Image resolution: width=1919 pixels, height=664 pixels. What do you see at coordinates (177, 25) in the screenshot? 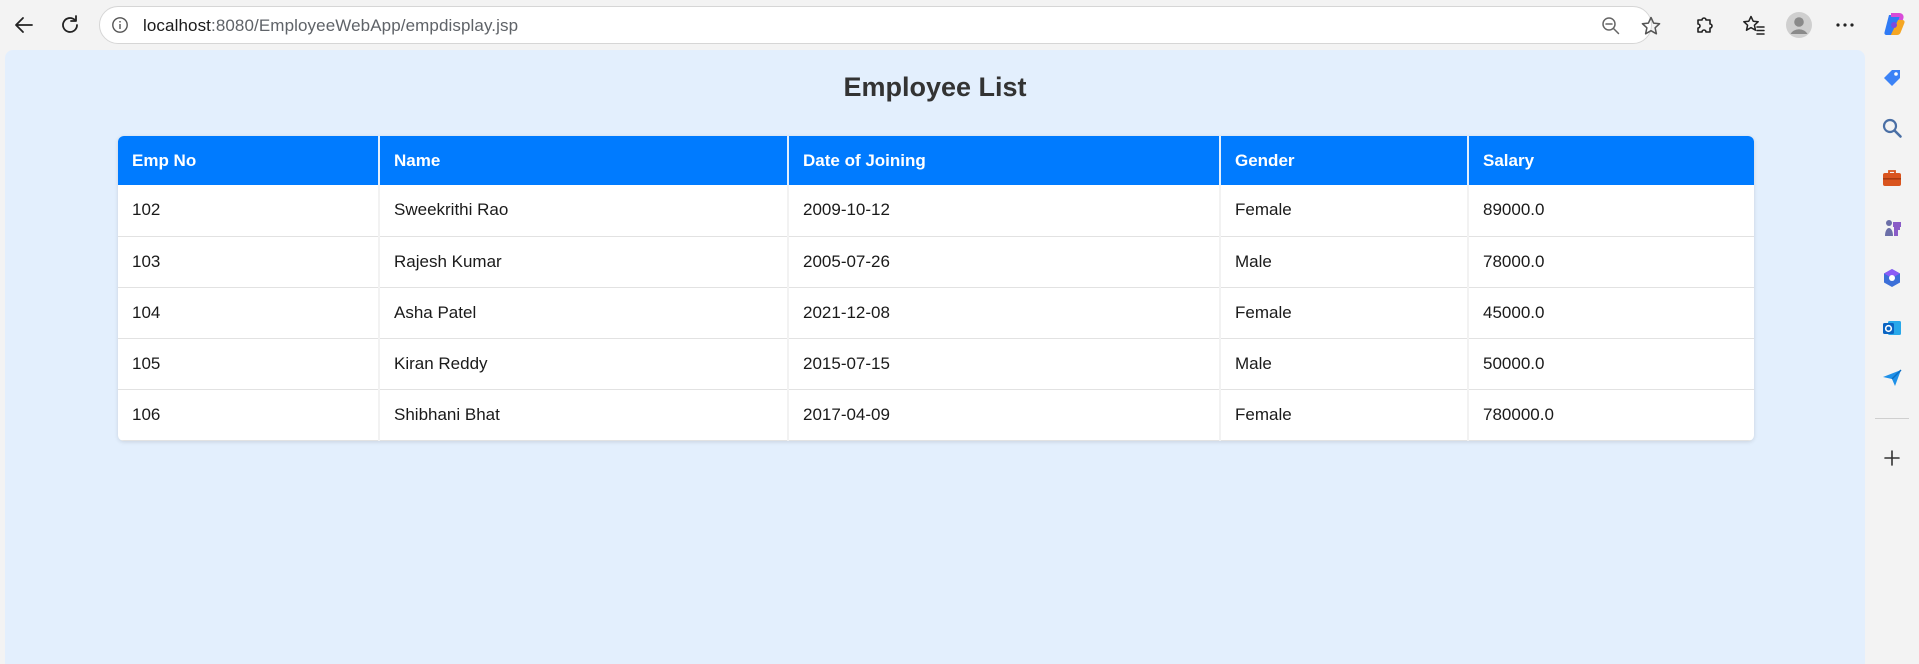
I see `url-host: localhost` at bounding box center [177, 25].